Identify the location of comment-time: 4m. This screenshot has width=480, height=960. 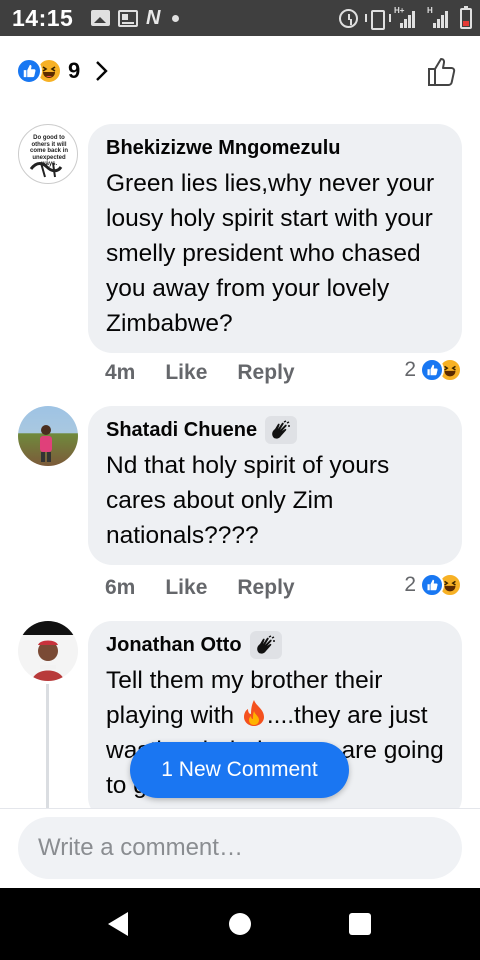
(120, 373).